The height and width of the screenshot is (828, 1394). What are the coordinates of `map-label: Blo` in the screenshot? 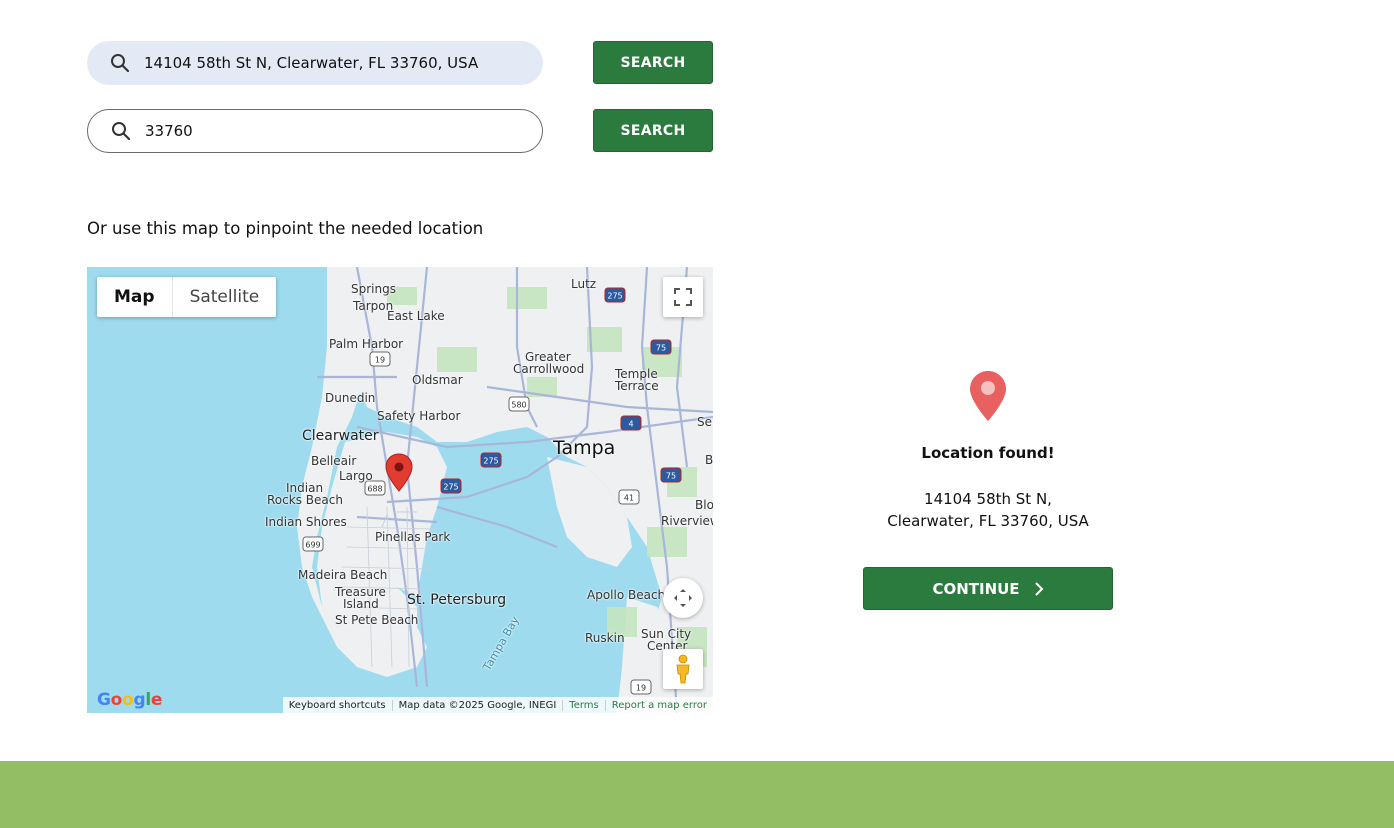 It's located at (704, 505).